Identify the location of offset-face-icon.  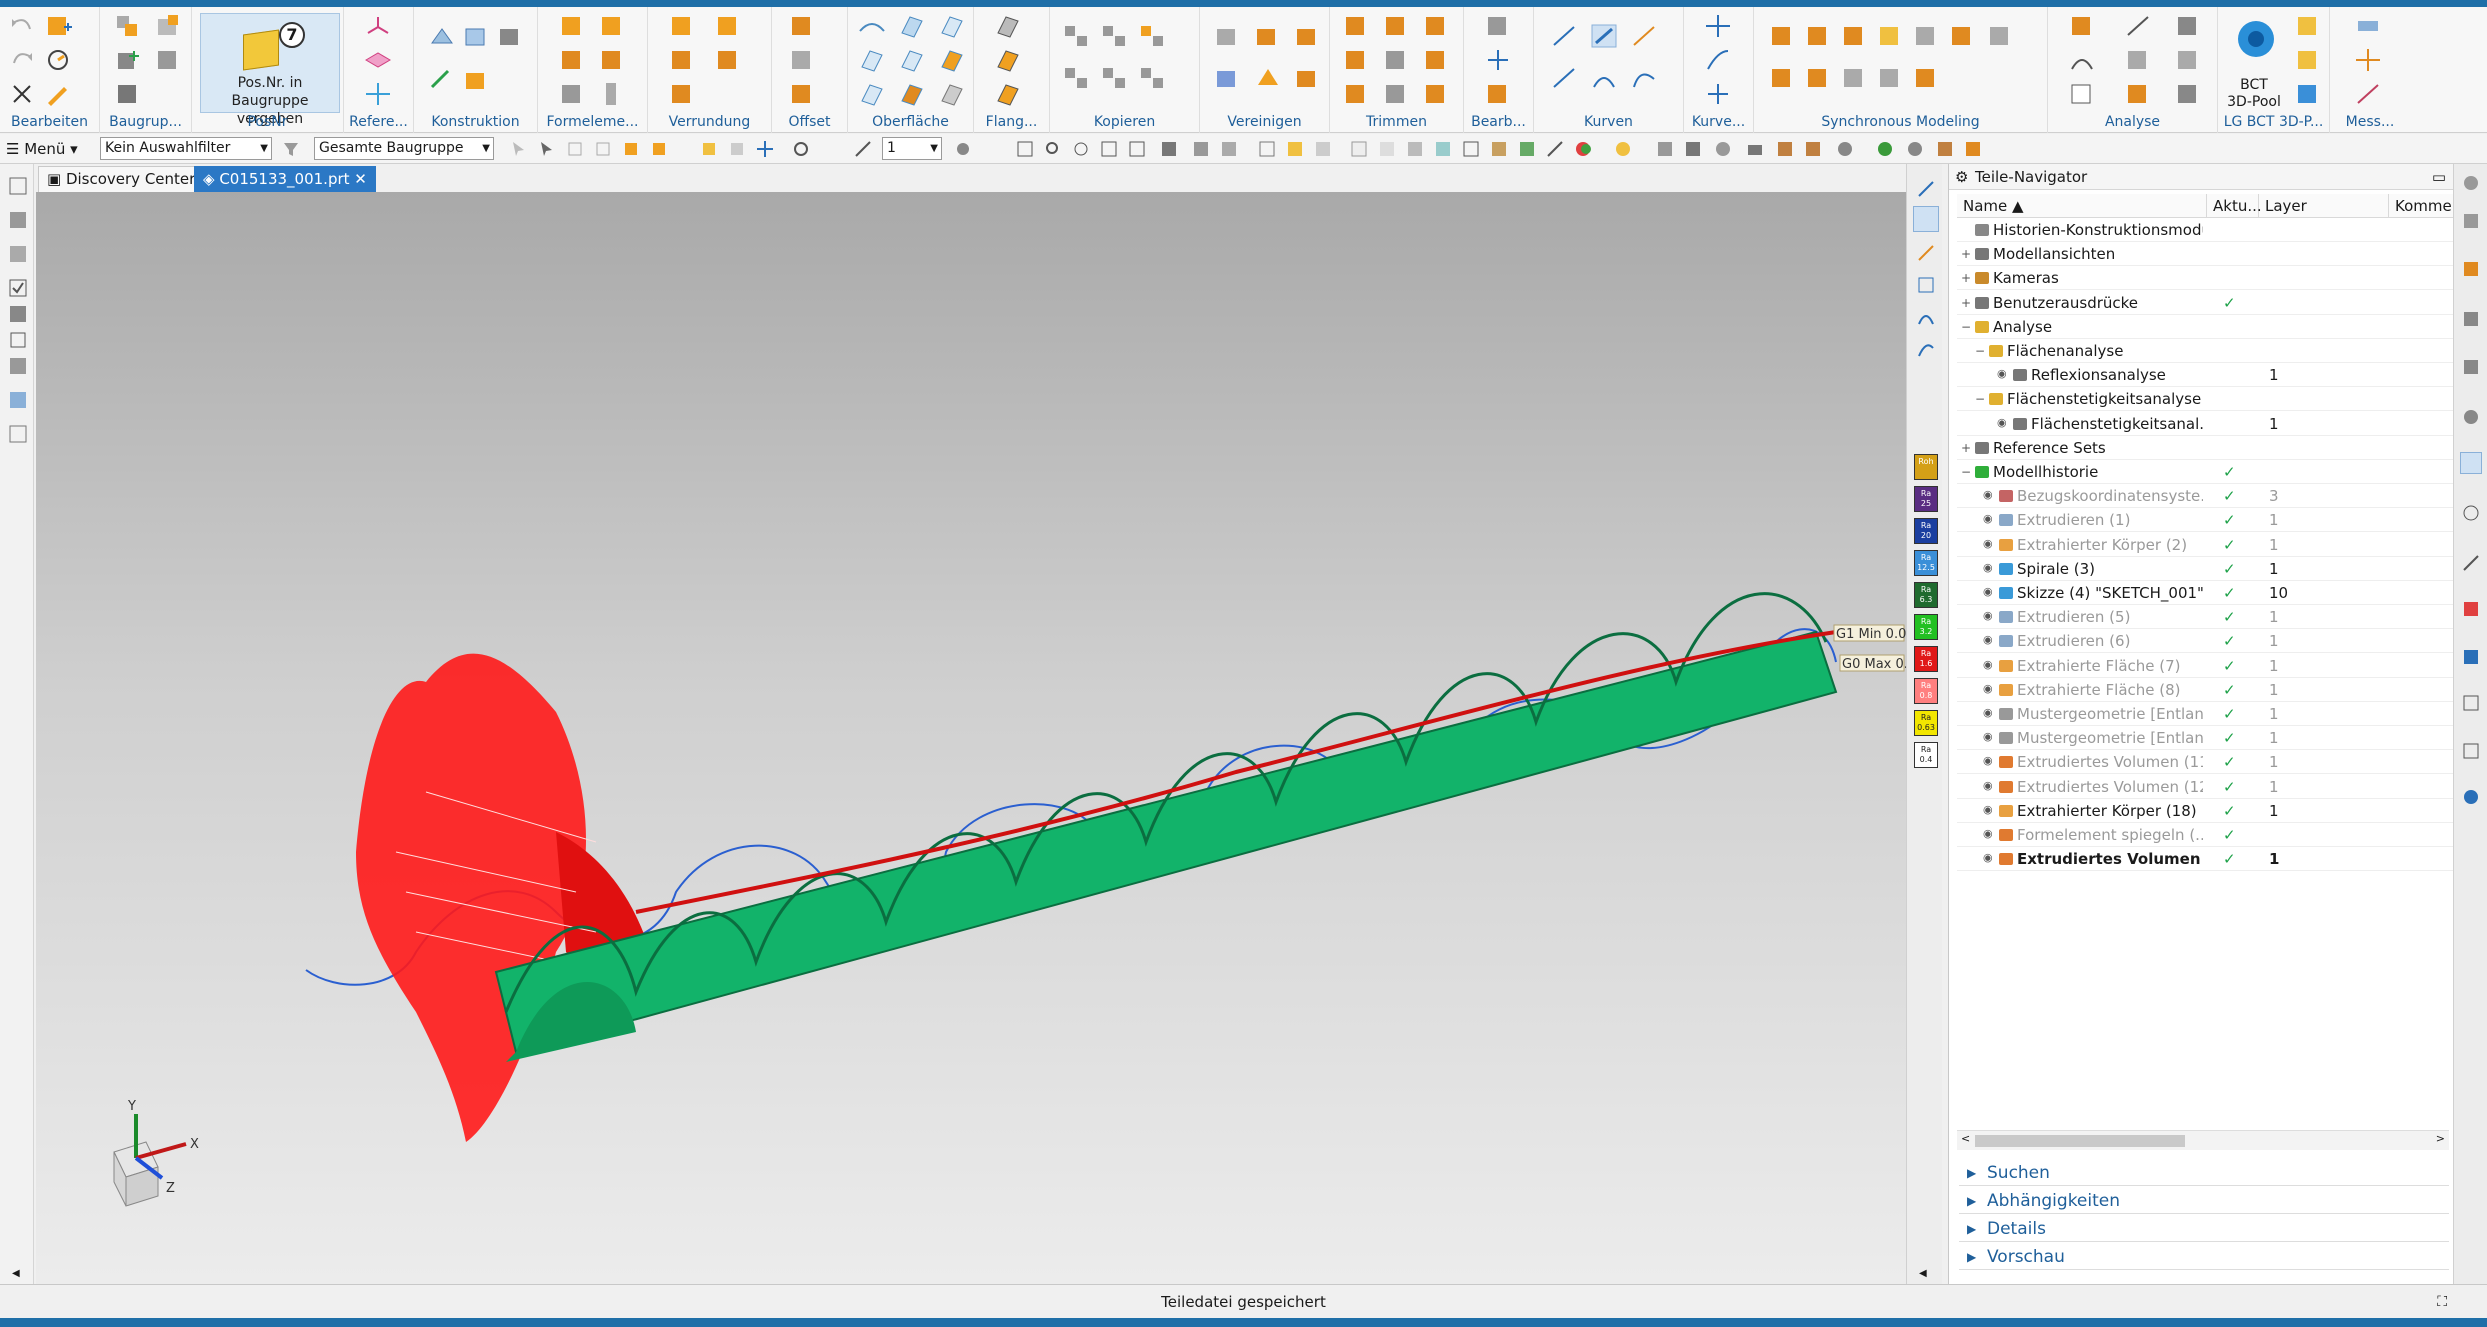
(802, 26).